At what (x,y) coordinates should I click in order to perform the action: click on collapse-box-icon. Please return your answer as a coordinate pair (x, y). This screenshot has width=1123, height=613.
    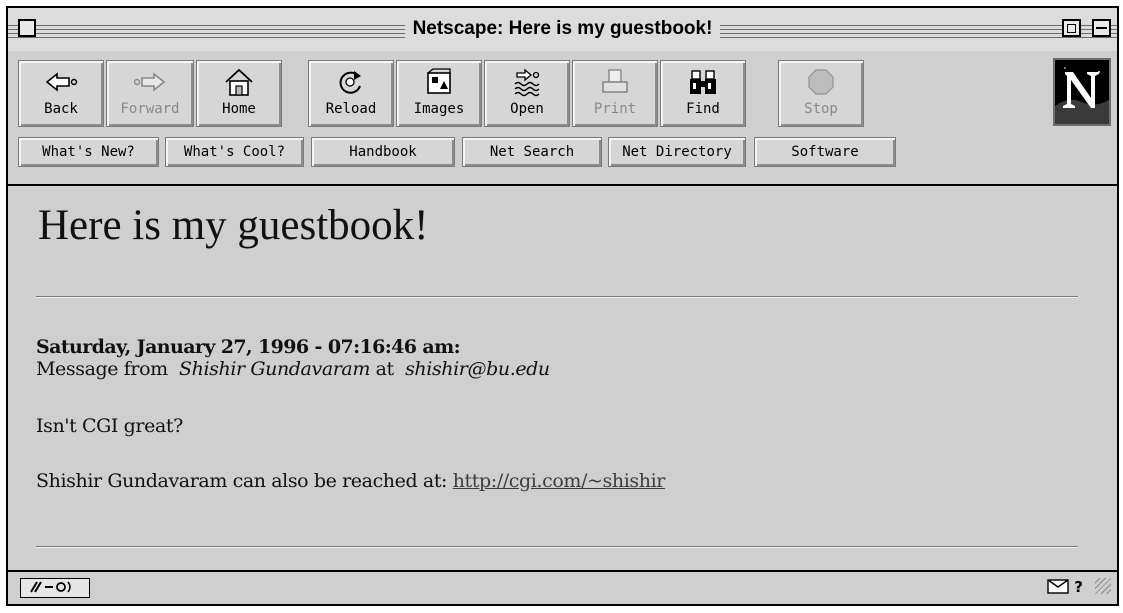
    Looking at the image, I should click on (1101, 28).